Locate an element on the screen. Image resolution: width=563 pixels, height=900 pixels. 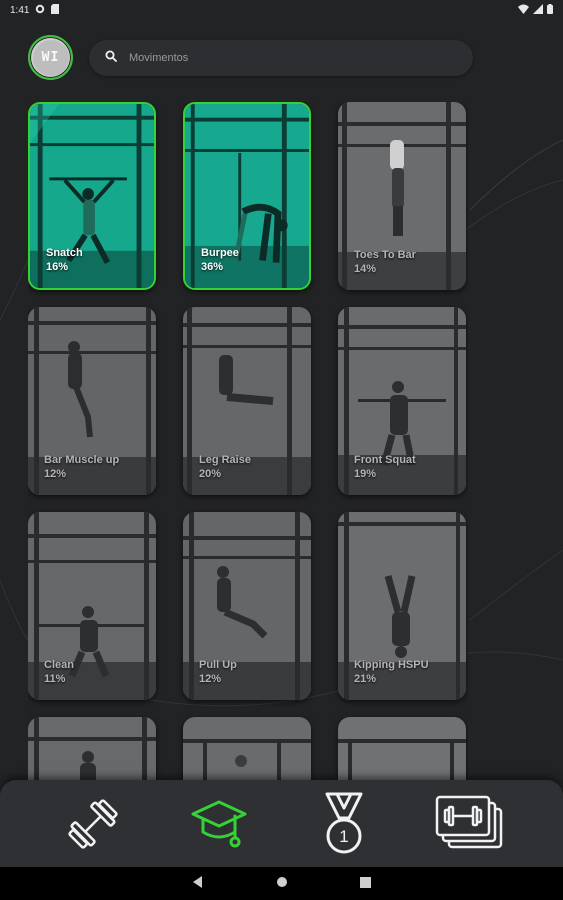
movement-name: Front Squat is located at coordinates (385, 460).